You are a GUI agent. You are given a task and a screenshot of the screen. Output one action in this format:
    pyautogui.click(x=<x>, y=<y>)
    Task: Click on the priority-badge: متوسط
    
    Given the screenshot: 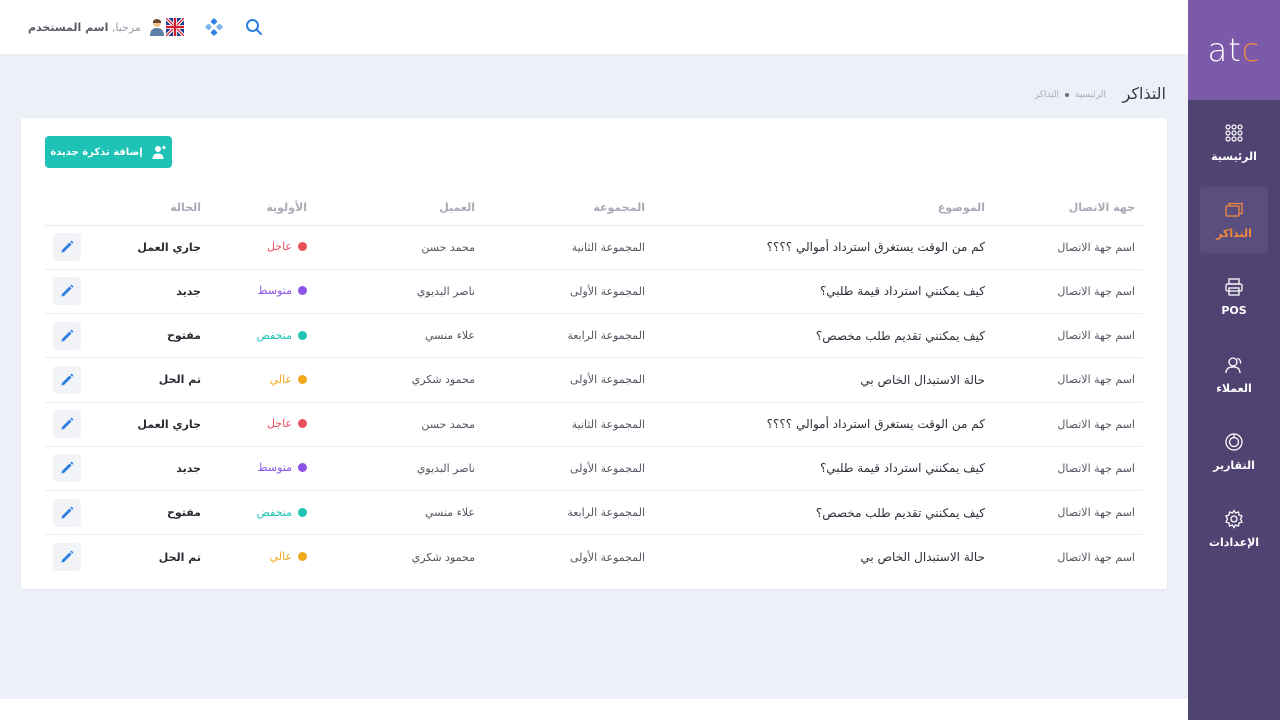 What is the action you would take?
    pyautogui.click(x=282, y=290)
    